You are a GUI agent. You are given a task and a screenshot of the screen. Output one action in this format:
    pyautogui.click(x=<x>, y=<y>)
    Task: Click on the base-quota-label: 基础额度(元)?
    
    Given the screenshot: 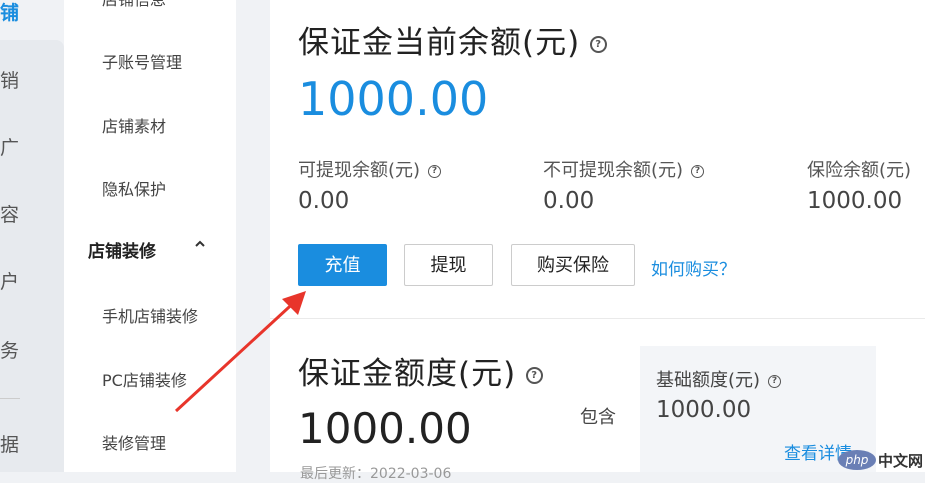 What is the action you would take?
    pyautogui.click(x=719, y=379)
    